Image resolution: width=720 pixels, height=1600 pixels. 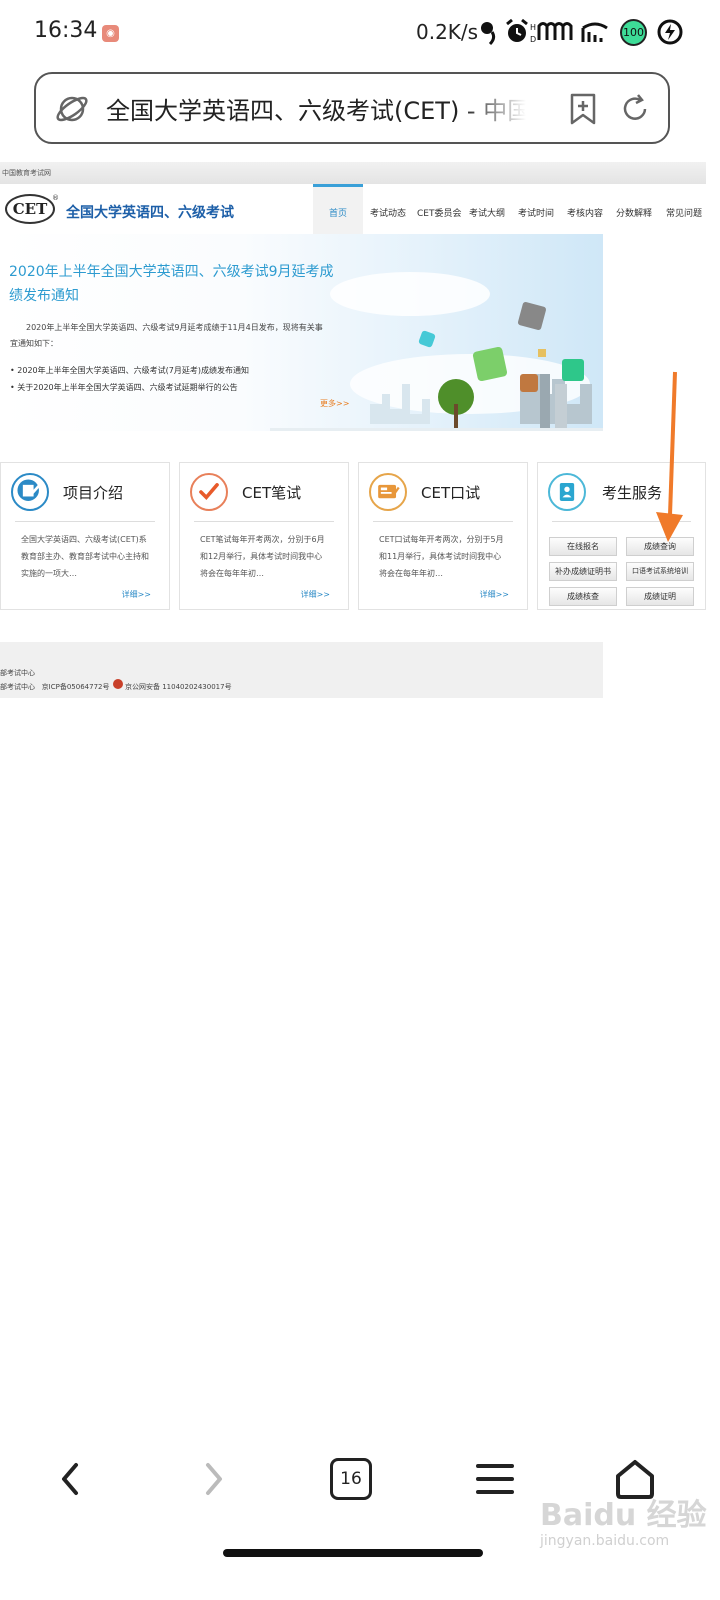 I want to click on reload-icon, so click(x=635, y=109).